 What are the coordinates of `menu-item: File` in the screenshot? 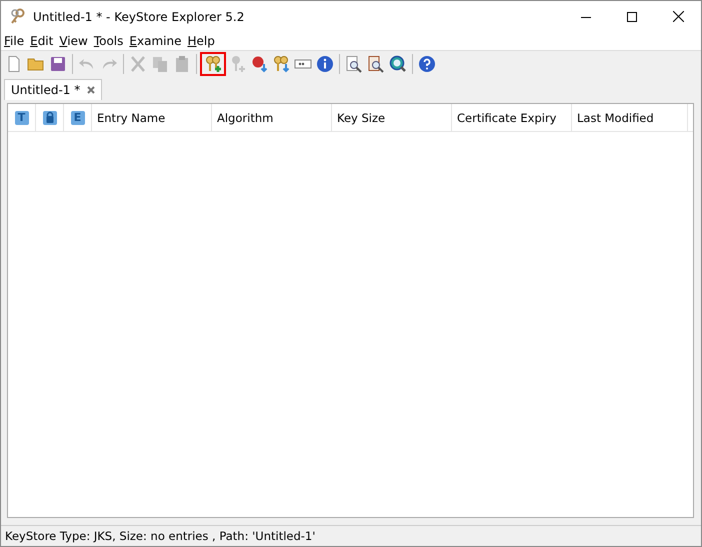 It's located at (14, 41).